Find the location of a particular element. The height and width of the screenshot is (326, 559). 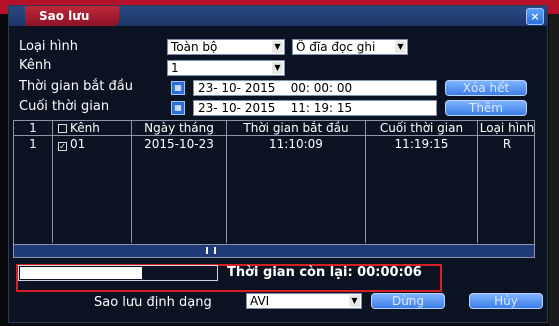

header-end: Cuối thời gian is located at coordinates (421, 128).